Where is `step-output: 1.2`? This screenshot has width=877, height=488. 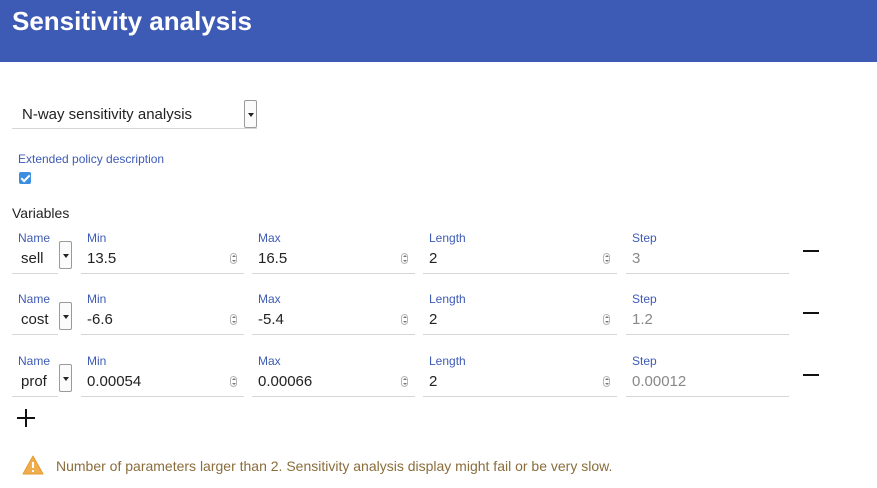
step-output: 1.2 is located at coordinates (707, 321).